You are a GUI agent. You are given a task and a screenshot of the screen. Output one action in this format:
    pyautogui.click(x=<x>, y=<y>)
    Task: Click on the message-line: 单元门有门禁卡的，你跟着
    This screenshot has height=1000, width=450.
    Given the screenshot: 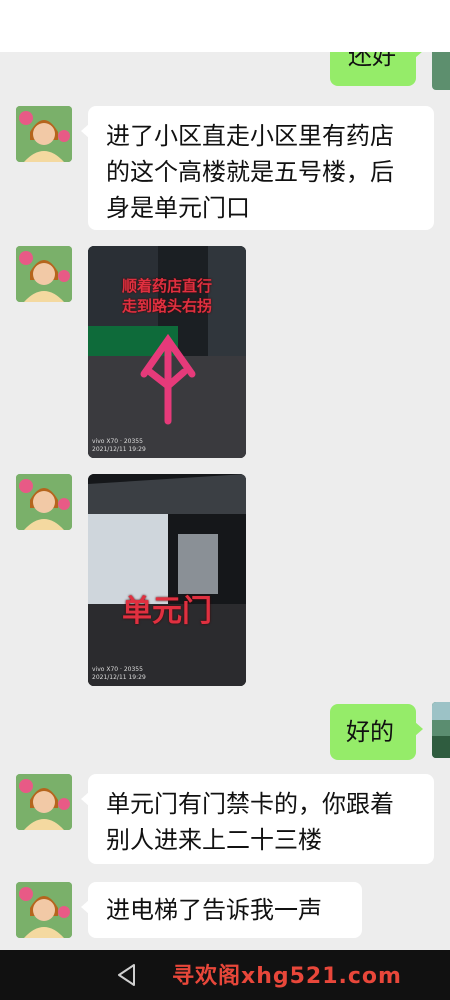 What is the action you would take?
    pyautogui.click(x=250, y=804)
    